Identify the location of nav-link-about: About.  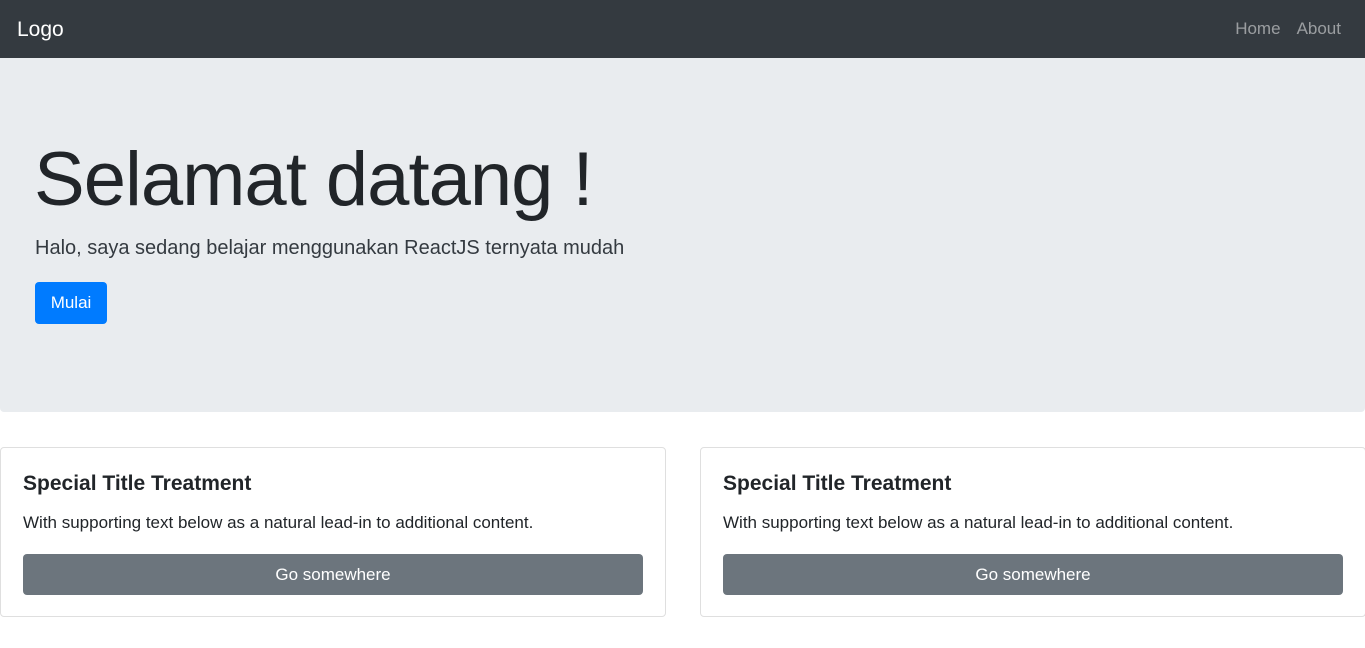
(1319, 29).